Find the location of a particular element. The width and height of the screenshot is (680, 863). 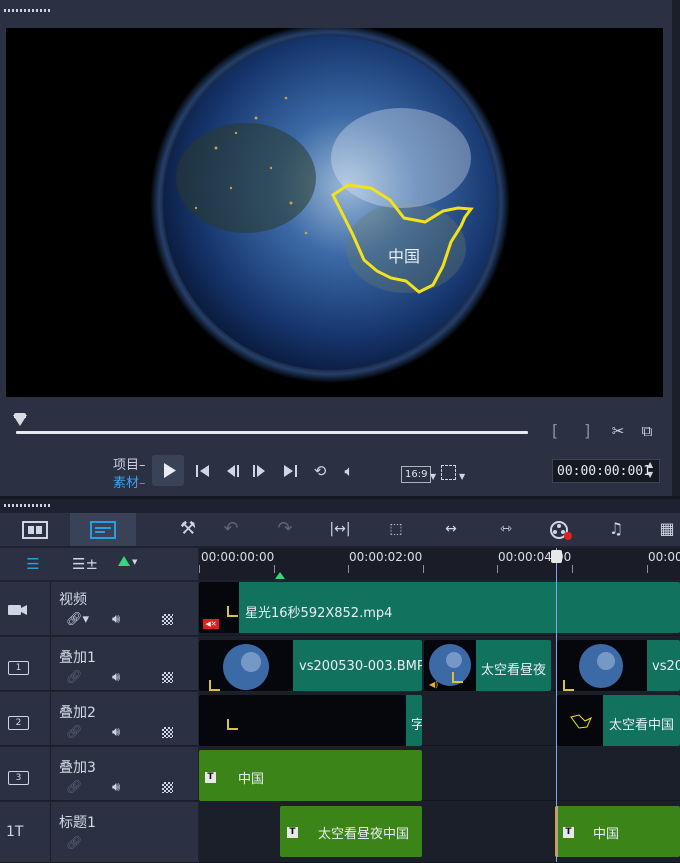

redo-icon: ↷ is located at coordinates (285, 529).